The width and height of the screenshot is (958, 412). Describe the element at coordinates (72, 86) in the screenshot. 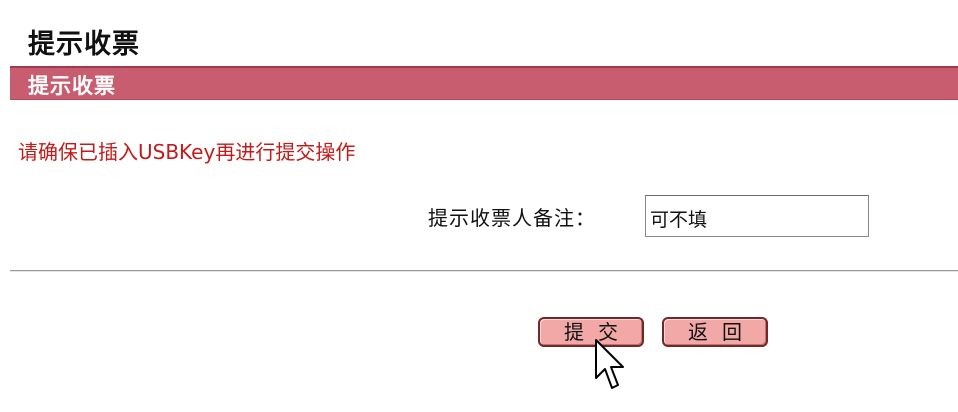

I see `section-header-title: 提示收票` at that location.